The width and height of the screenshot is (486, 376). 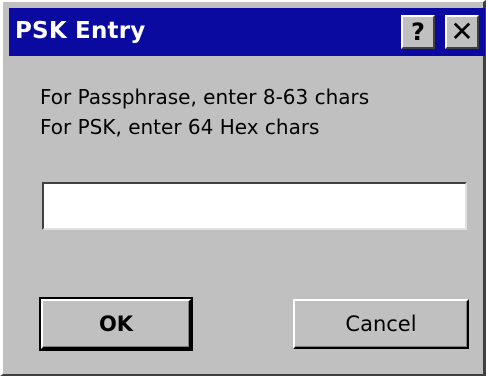 What do you see at coordinates (254, 206) in the screenshot?
I see `psk-input` at bounding box center [254, 206].